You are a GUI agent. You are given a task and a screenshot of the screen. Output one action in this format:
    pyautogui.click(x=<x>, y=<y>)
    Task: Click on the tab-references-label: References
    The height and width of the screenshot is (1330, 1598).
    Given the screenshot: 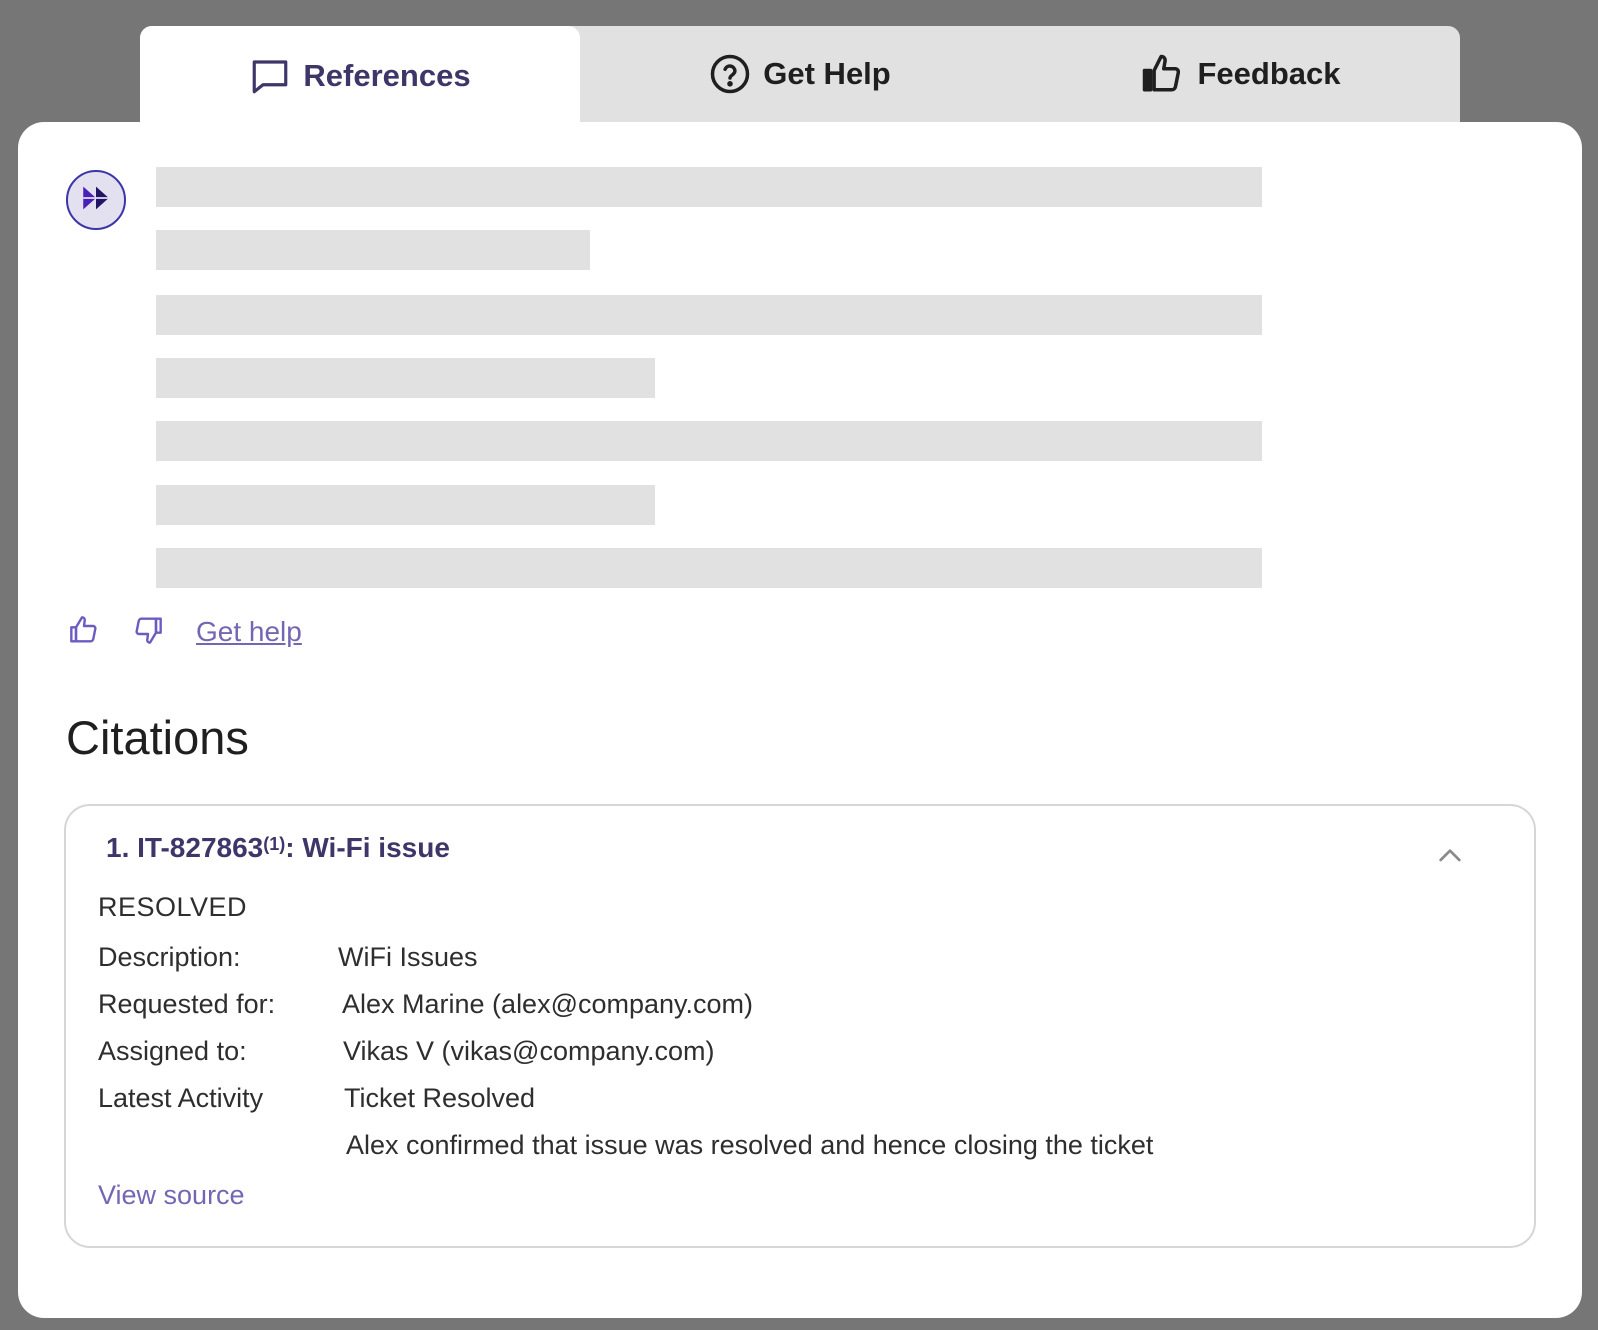 What is the action you would take?
    pyautogui.click(x=387, y=75)
    